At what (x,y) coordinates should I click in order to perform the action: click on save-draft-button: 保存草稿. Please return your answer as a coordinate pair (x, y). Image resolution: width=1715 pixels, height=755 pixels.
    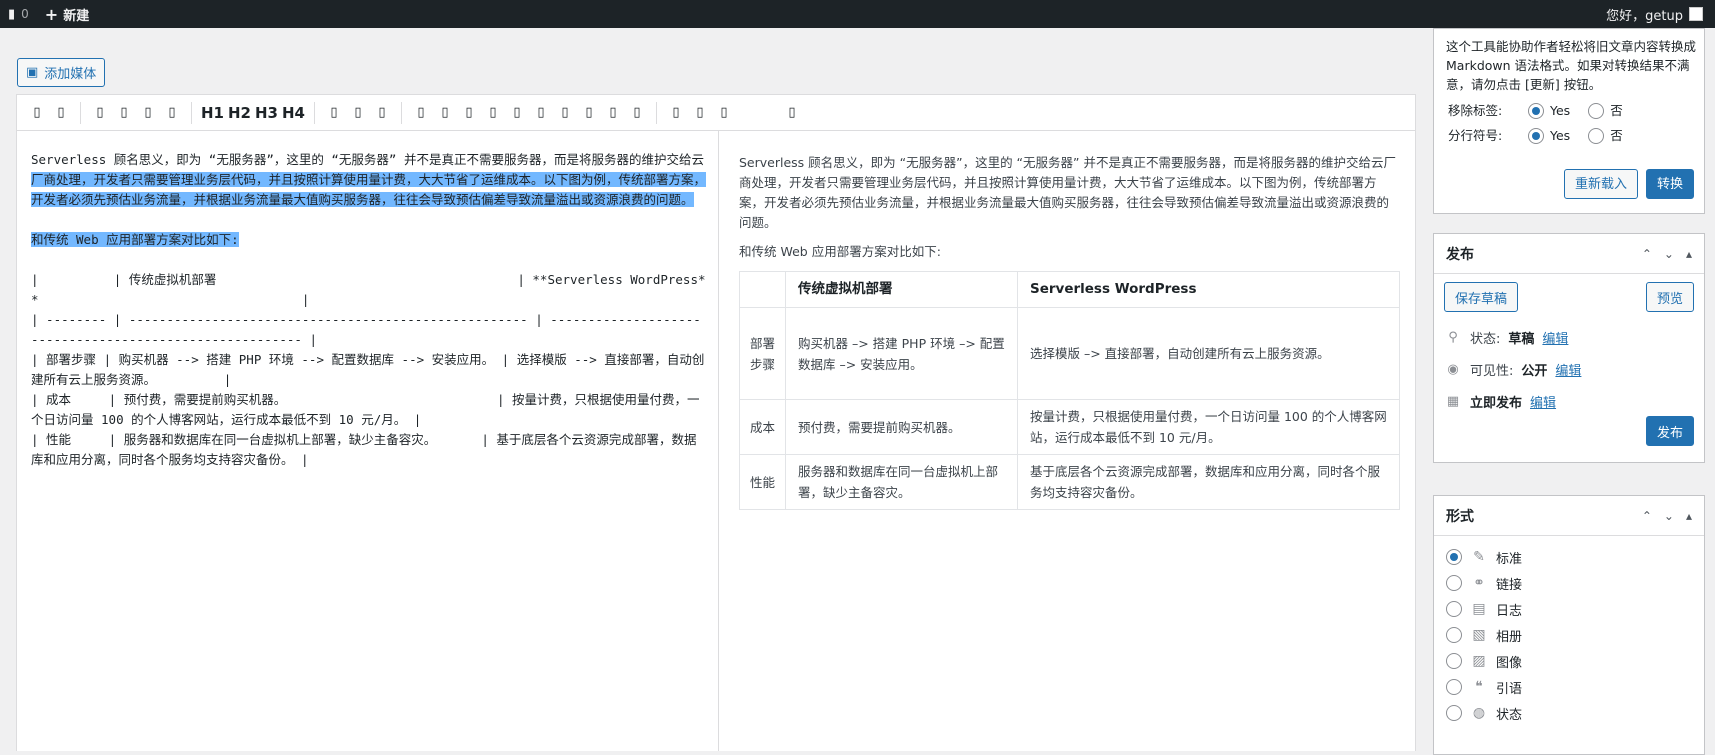
    Looking at the image, I should click on (1481, 297).